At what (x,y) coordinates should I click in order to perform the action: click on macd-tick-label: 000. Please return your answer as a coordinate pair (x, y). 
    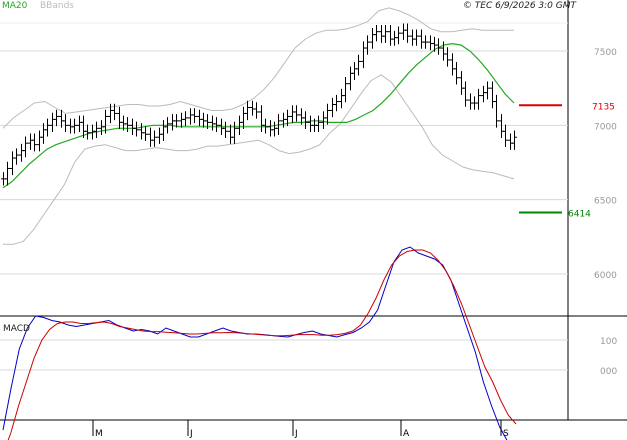
    Looking at the image, I should click on (608, 372).